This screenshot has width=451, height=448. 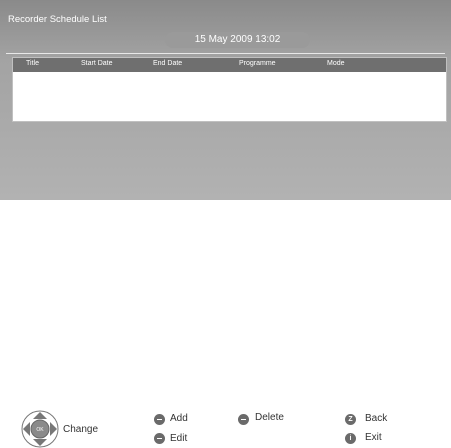 I want to click on window-title: Recorder Schedule List, so click(x=57, y=19).